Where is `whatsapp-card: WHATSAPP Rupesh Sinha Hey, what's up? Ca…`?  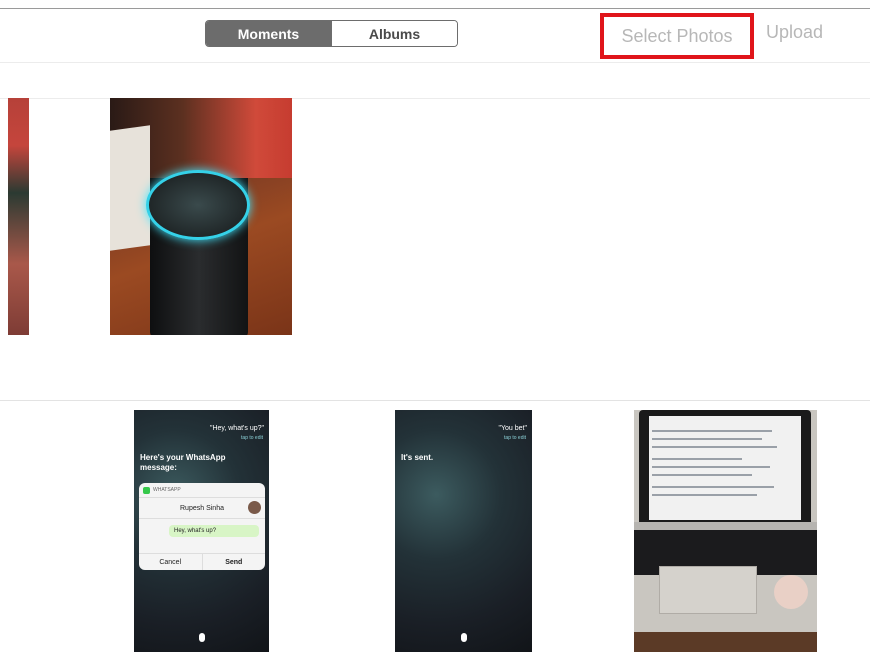 whatsapp-card: WHATSAPP Rupesh Sinha Hey, what's up? Ca… is located at coordinates (202, 526).